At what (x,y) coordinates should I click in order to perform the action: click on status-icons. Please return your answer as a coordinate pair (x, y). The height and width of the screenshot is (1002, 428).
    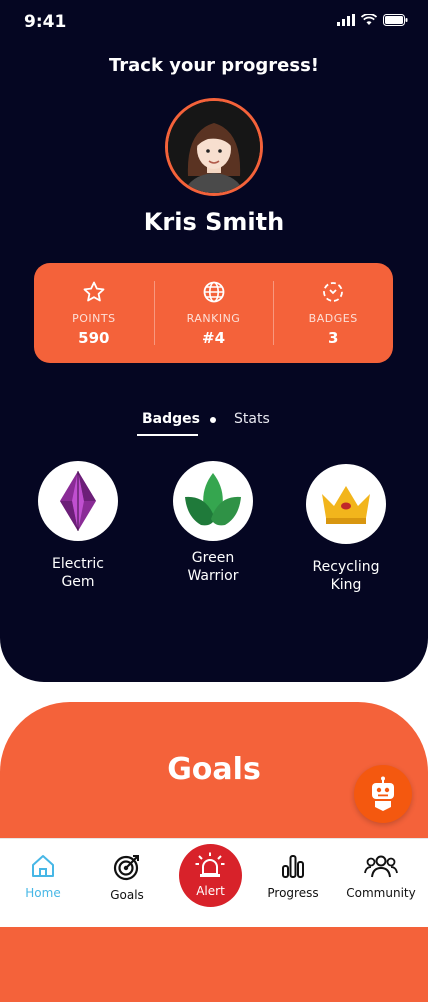
    Looking at the image, I should click on (372, 20).